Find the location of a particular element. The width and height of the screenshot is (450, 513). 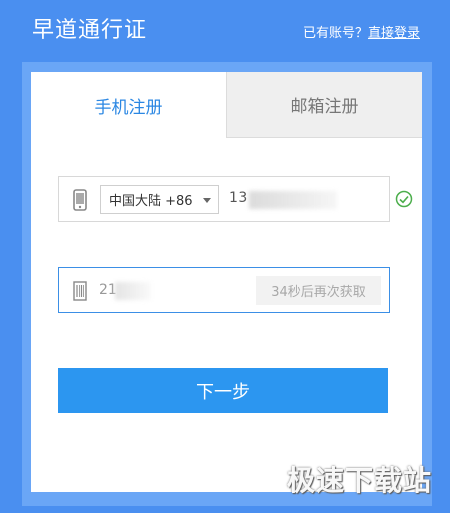

phone-blur is located at coordinates (293, 200).